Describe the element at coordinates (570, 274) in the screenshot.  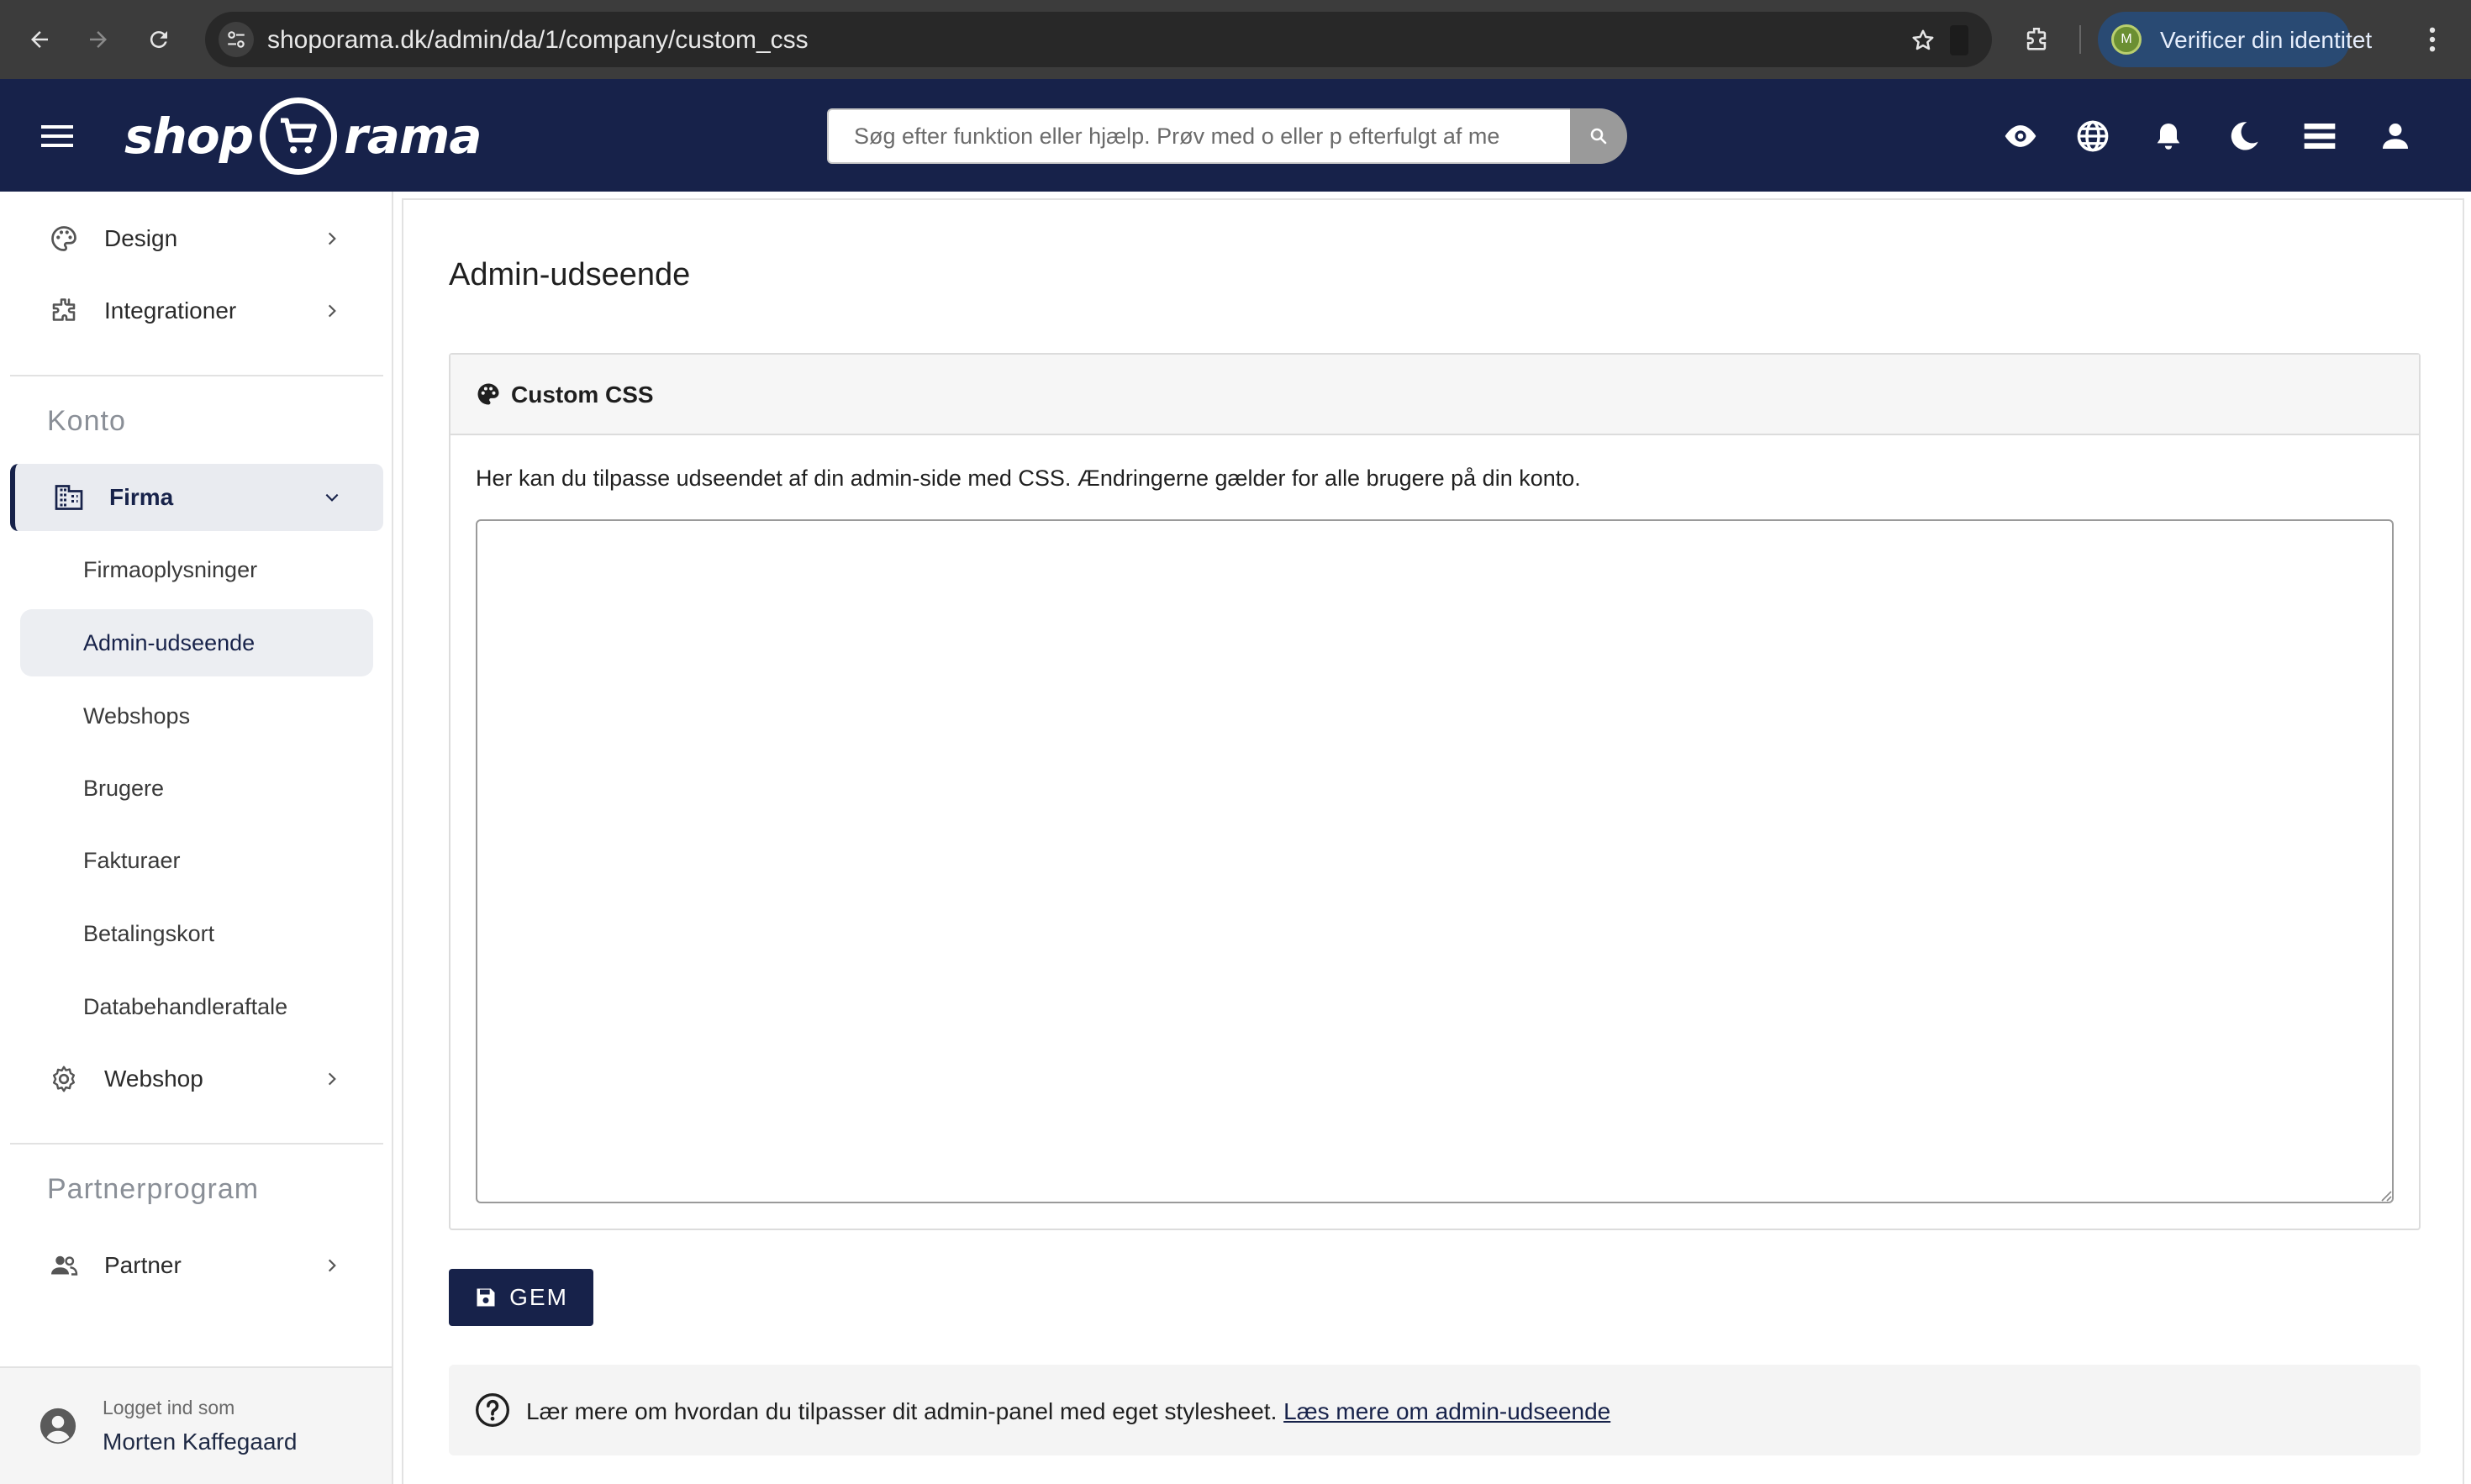
I see `page-title: Admin-udseende` at that location.